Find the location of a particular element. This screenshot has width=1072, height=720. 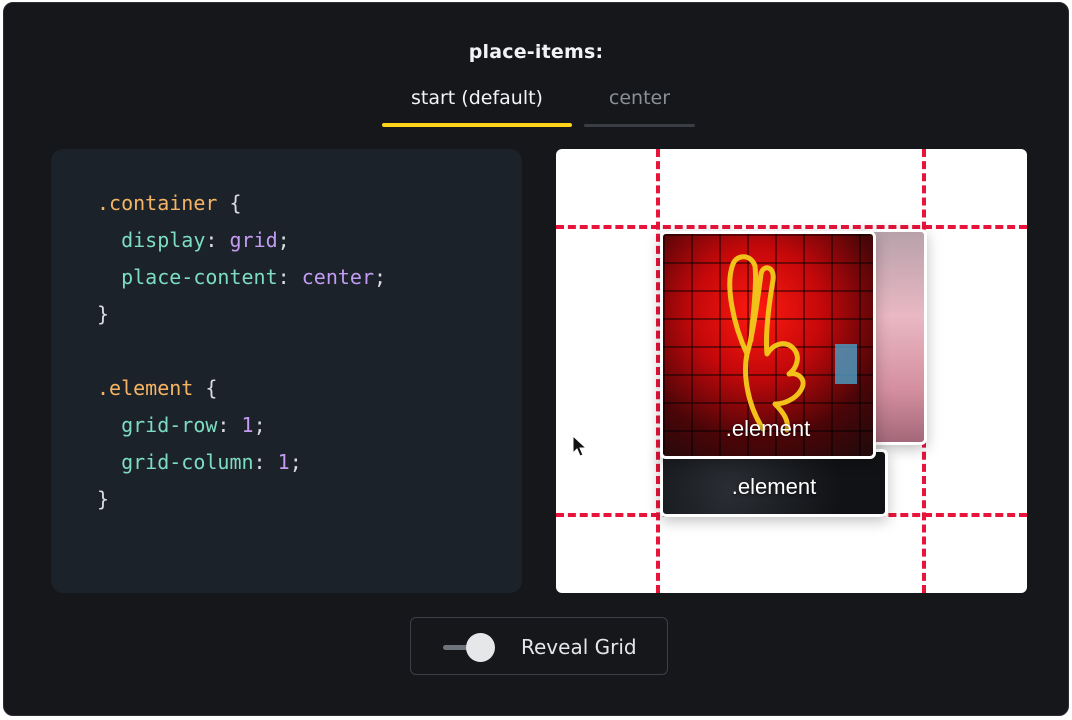

tab-center: center is located at coordinates (639, 107).